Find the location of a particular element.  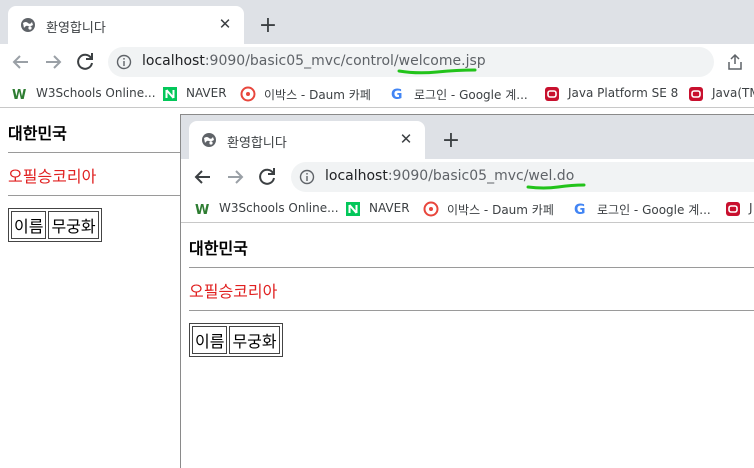

url-highlight: wel.do is located at coordinates (556, 179).